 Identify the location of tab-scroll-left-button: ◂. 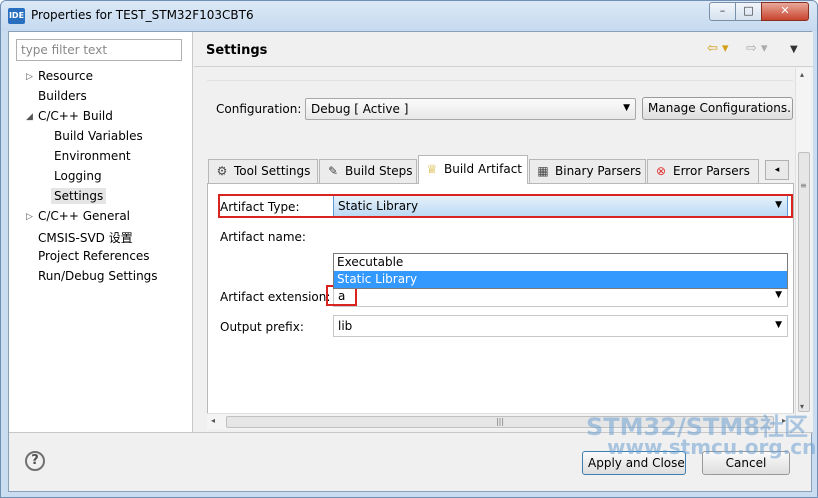
(777, 170).